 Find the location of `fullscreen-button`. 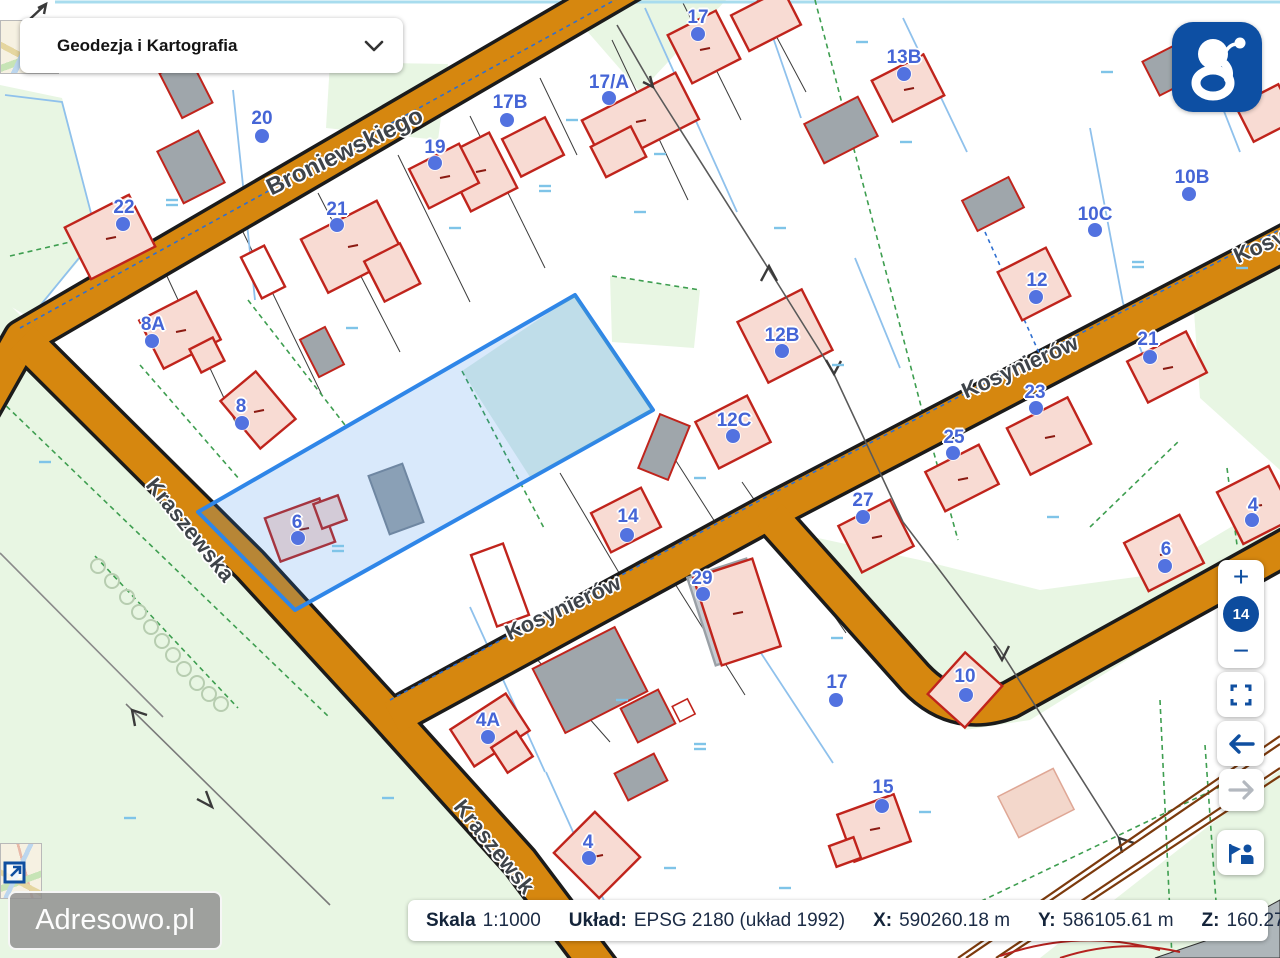

fullscreen-button is located at coordinates (1240, 694).